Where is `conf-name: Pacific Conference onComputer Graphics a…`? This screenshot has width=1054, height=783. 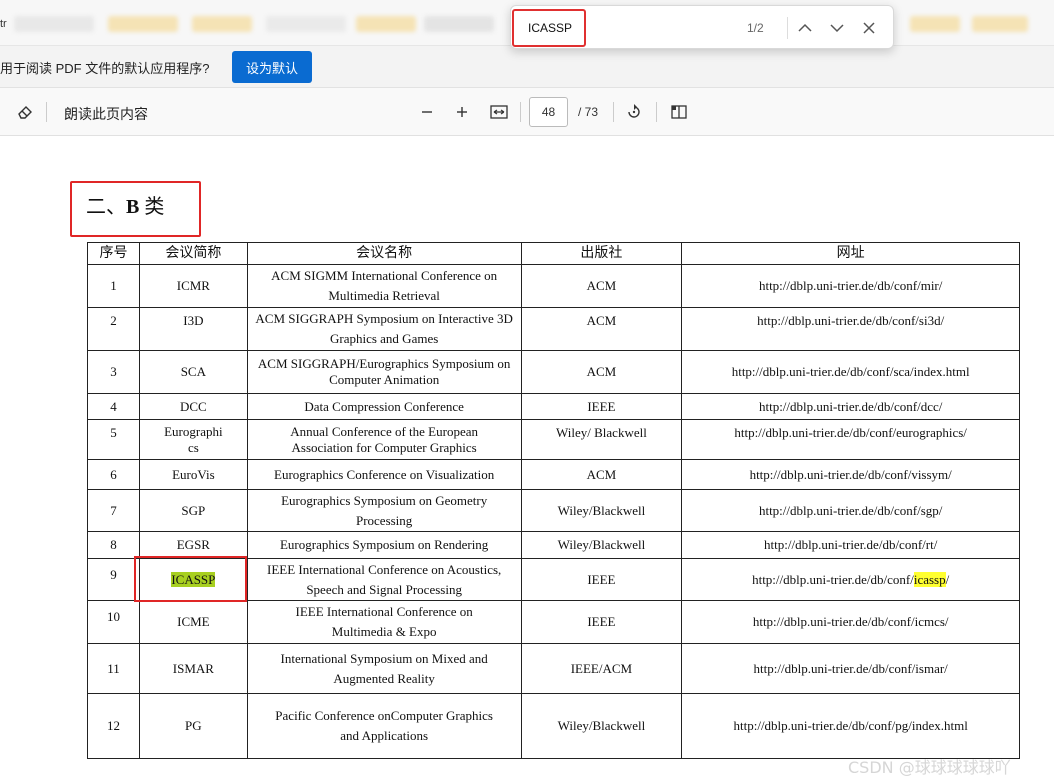 conf-name: Pacific Conference onComputer Graphics a… is located at coordinates (384, 726).